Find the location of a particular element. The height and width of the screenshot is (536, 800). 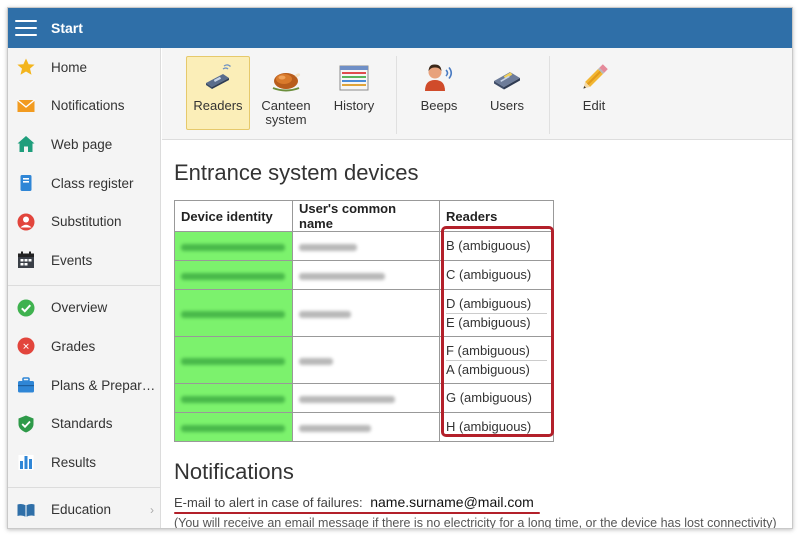

briefcase-icon is located at coordinates (26, 385).